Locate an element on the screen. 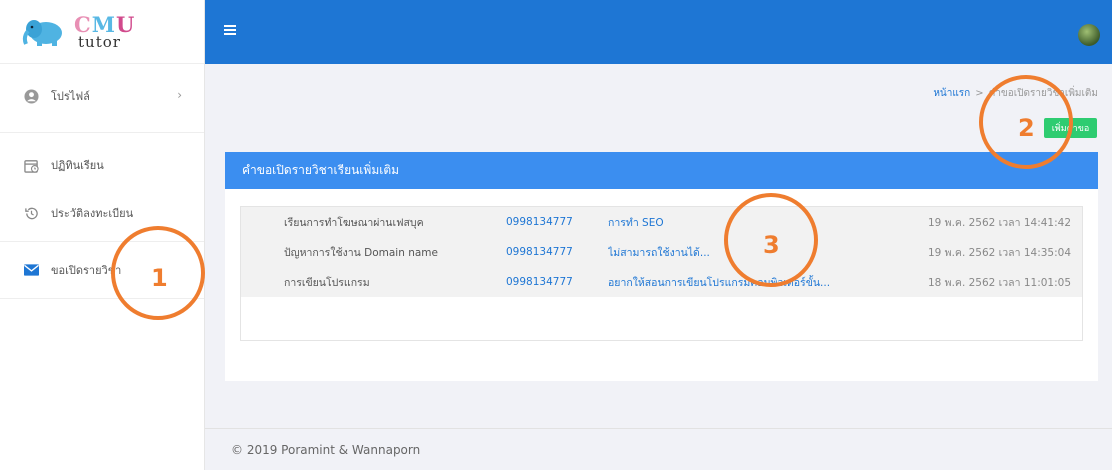 The height and width of the screenshot is (470, 1112). footer-copyright: © 2019 Poramint & Wannaporn is located at coordinates (326, 450).